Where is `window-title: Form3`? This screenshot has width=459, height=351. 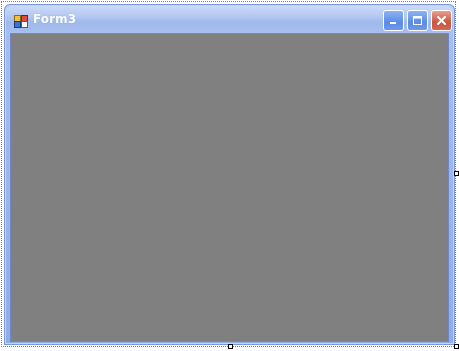
window-title: Form3 is located at coordinates (55, 19).